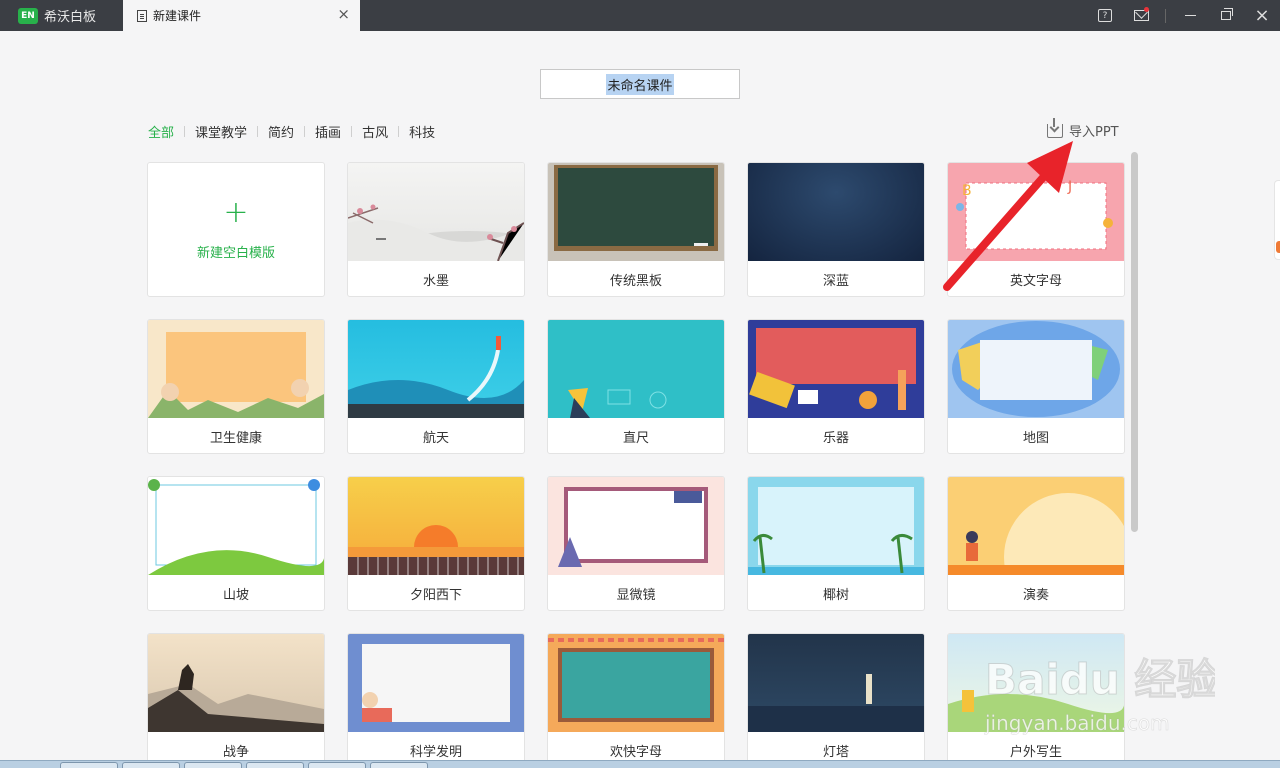 The width and height of the screenshot is (1280, 768). I want to click on template-card: 航天, so click(436, 386).